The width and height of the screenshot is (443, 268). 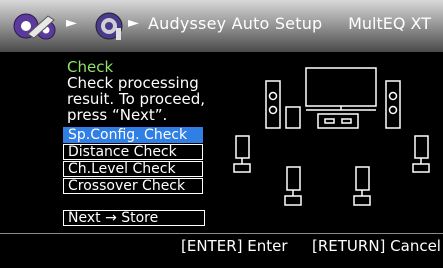 What do you see at coordinates (421, 154) in the screenshot?
I see `surround-right-speaker-icon` at bounding box center [421, 154].